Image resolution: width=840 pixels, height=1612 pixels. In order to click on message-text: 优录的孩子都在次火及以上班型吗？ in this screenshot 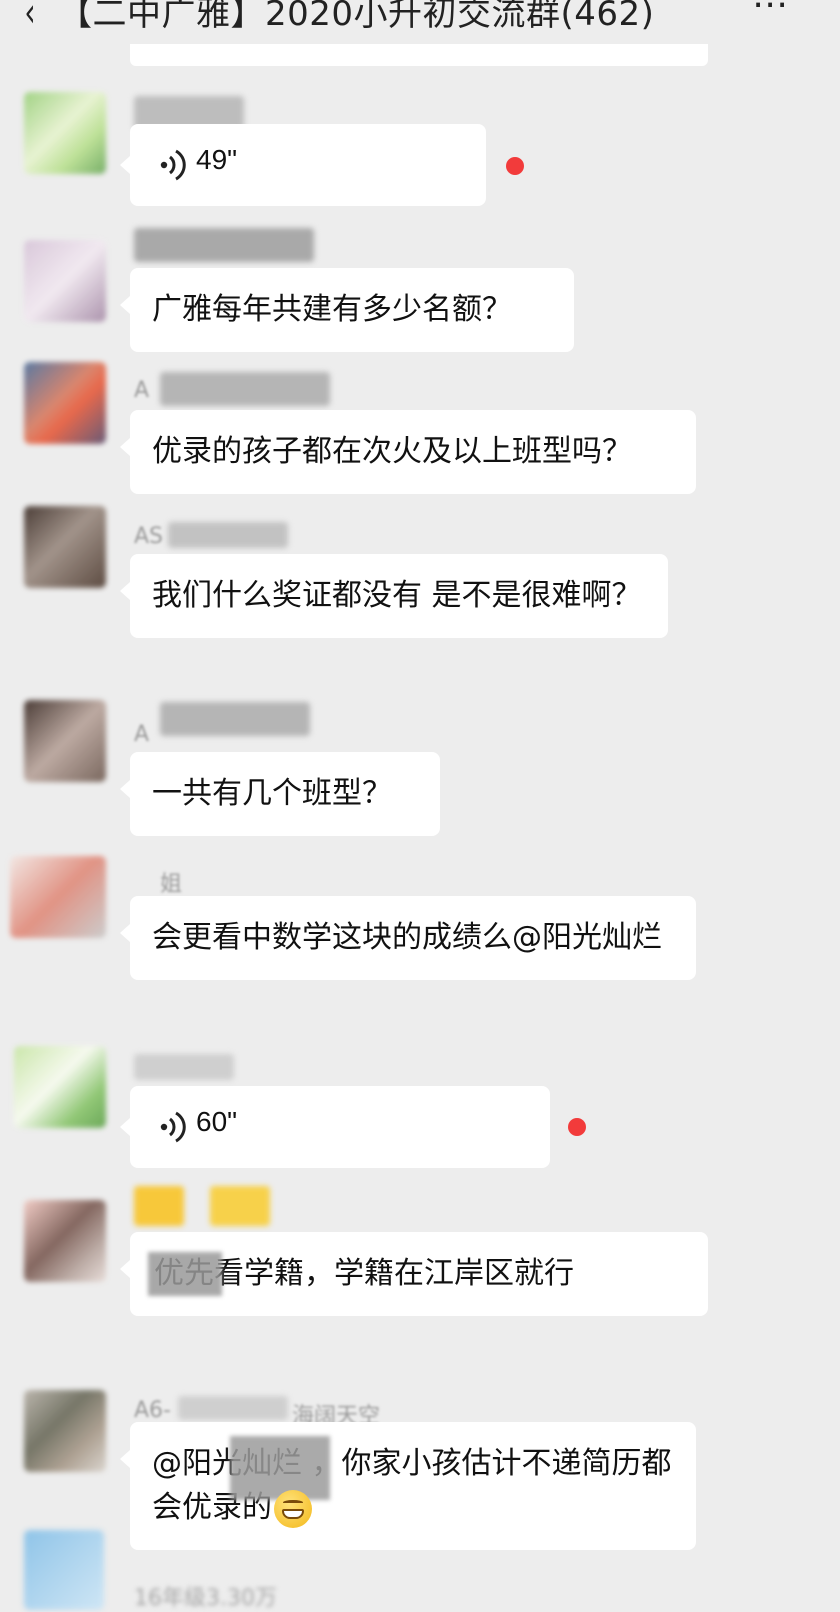, I will do `click(392, 451)`.